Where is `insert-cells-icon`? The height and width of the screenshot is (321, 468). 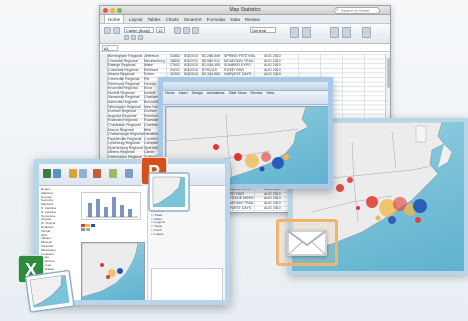
insert-cells-icon is located at coordinates (334, 32).